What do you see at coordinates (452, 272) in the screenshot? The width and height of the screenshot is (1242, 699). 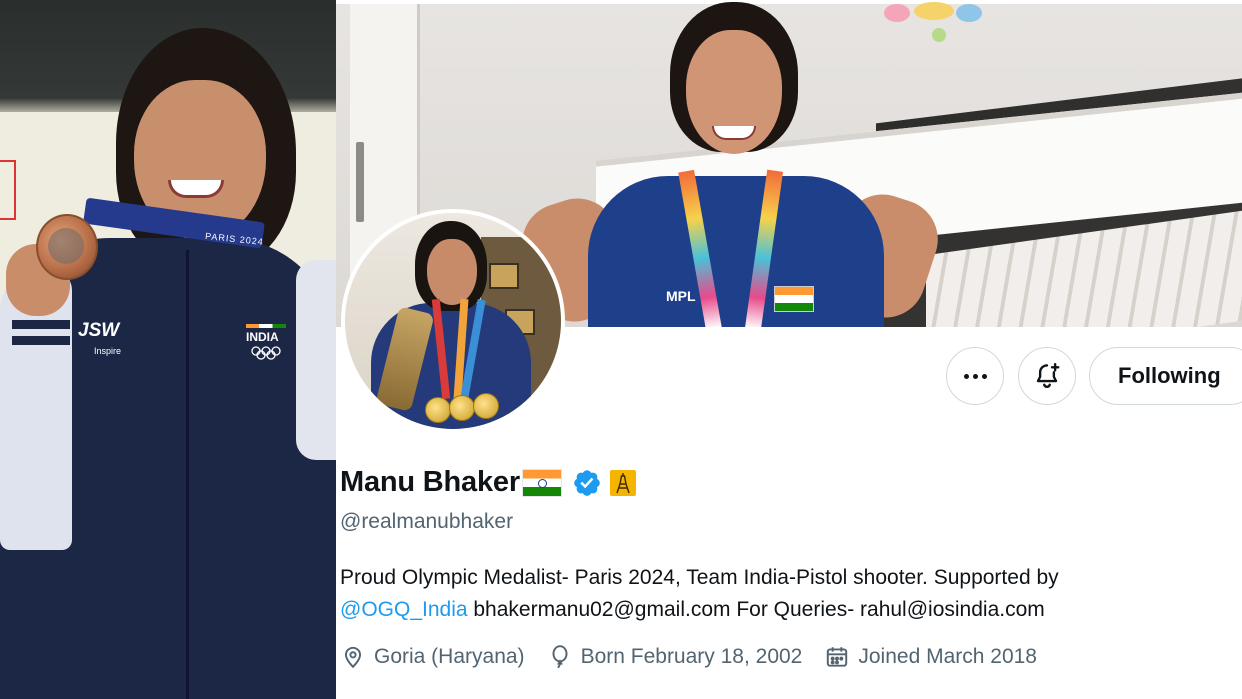 I see `avatar-face` at bounding box center [452, 272].